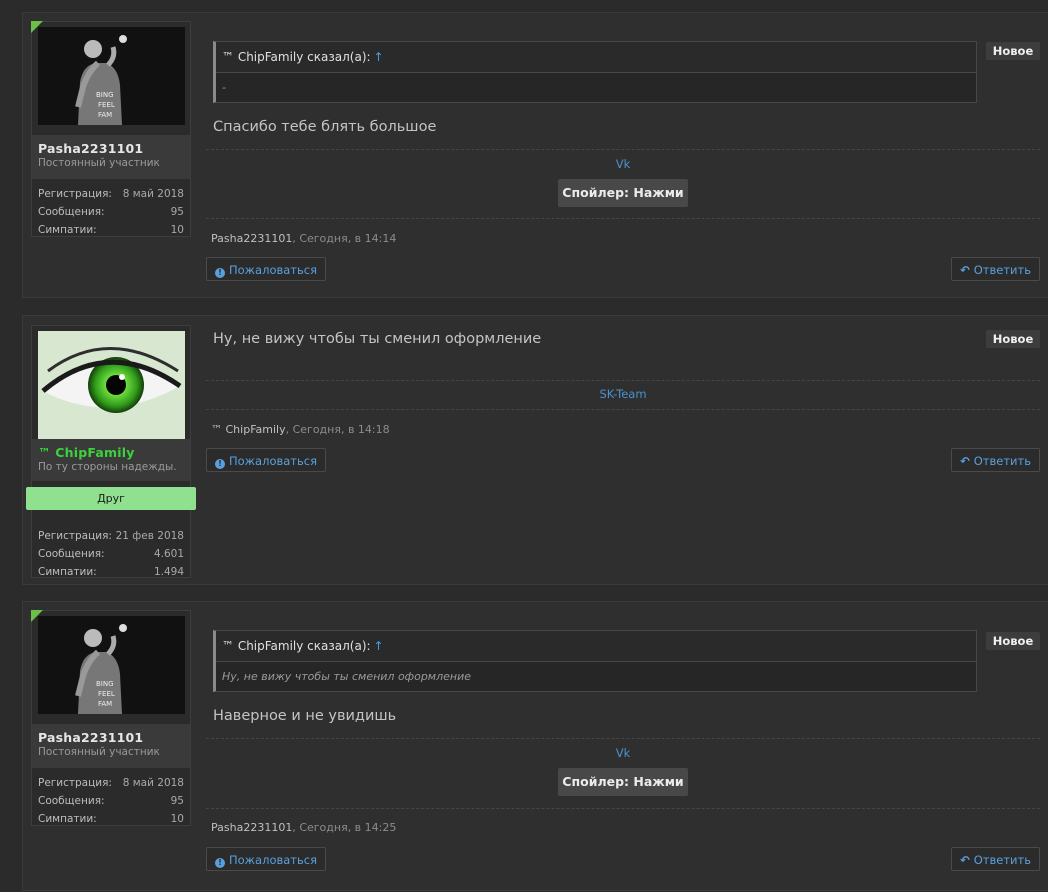 This screenshot has height=892, width=1048. I want to click on quote-block: ™ ChipFamily сказал(а): ↑ -, so click(595, 72).